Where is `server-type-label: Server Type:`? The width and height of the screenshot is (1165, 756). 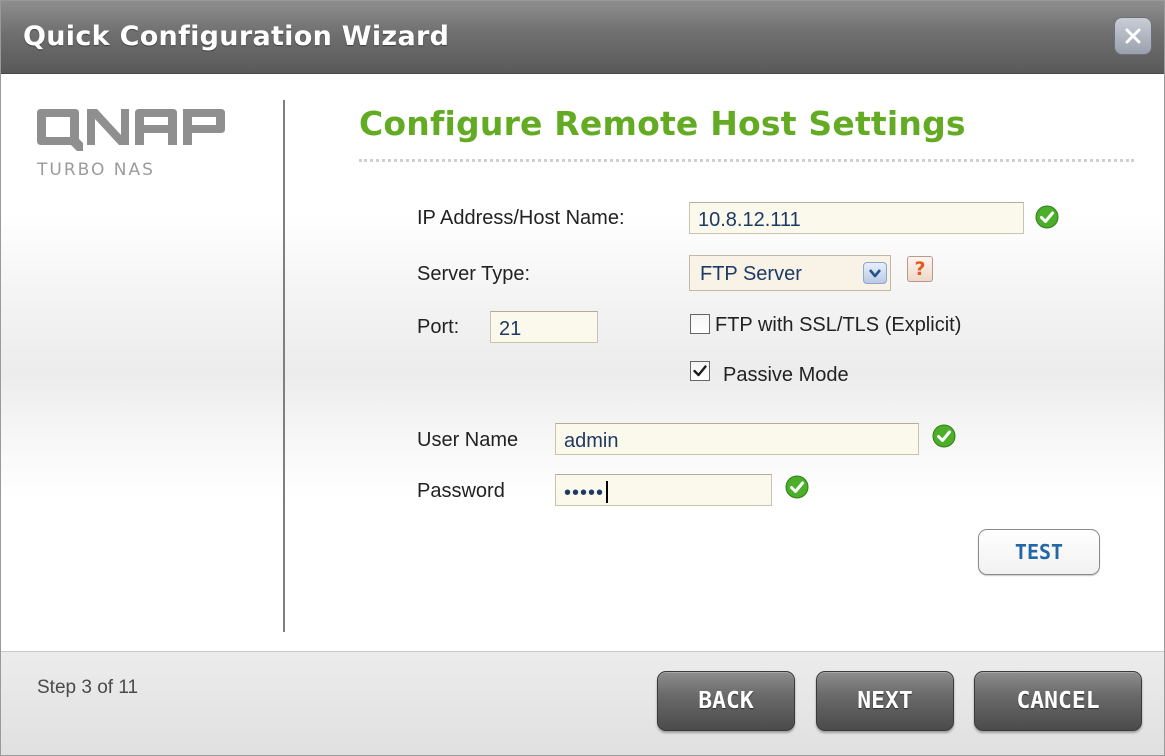 server-type-label: Server Type: is located at coordinates (474, 274).